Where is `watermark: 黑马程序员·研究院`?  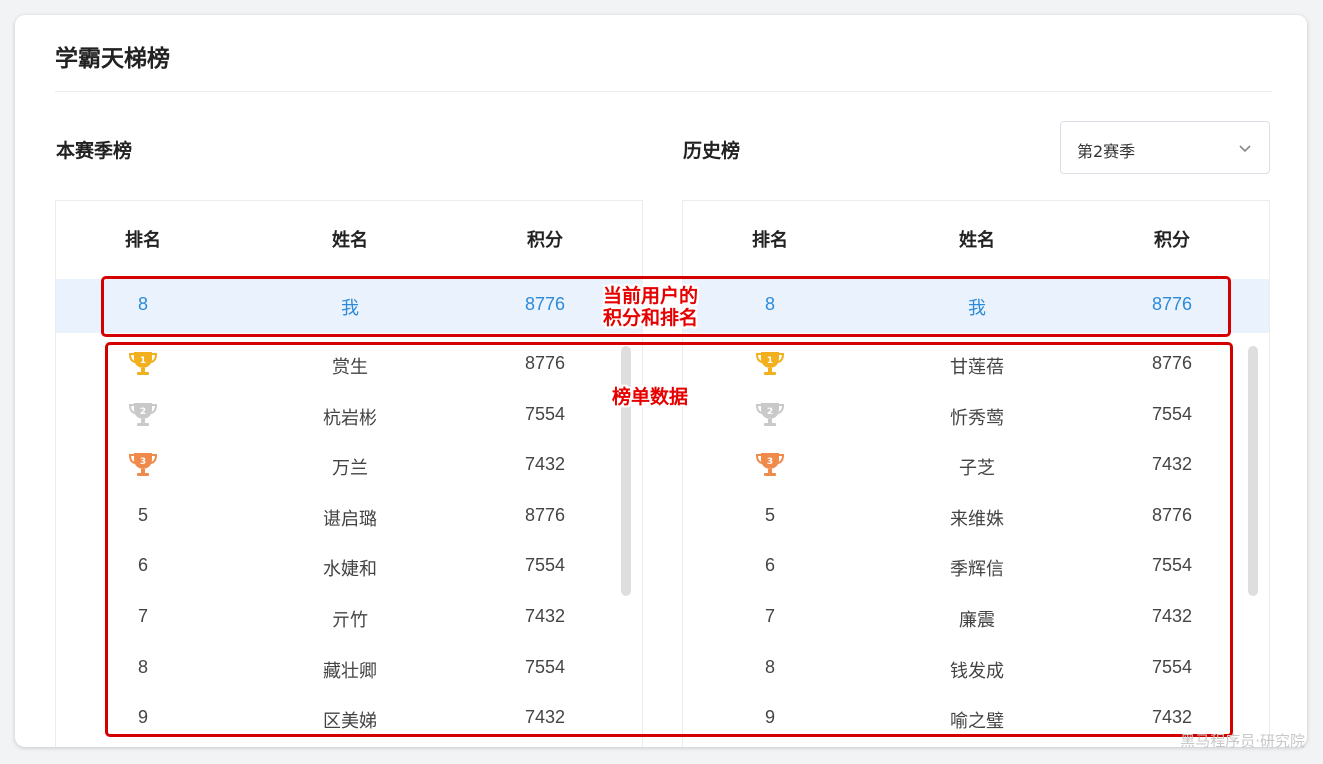
watermark: 黑马程序员·研究院 is located at coordinates (1242, 741).